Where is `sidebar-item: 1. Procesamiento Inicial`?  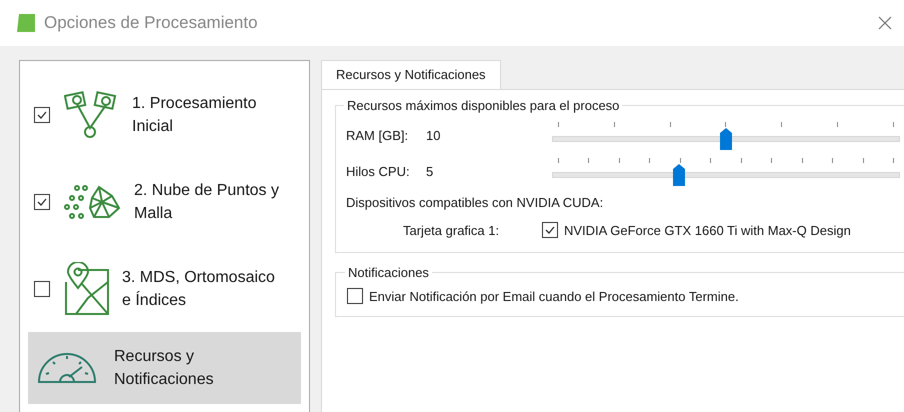 sidebar-item: 1. Procesamiento Inicial is located at coordinates (164, 114).